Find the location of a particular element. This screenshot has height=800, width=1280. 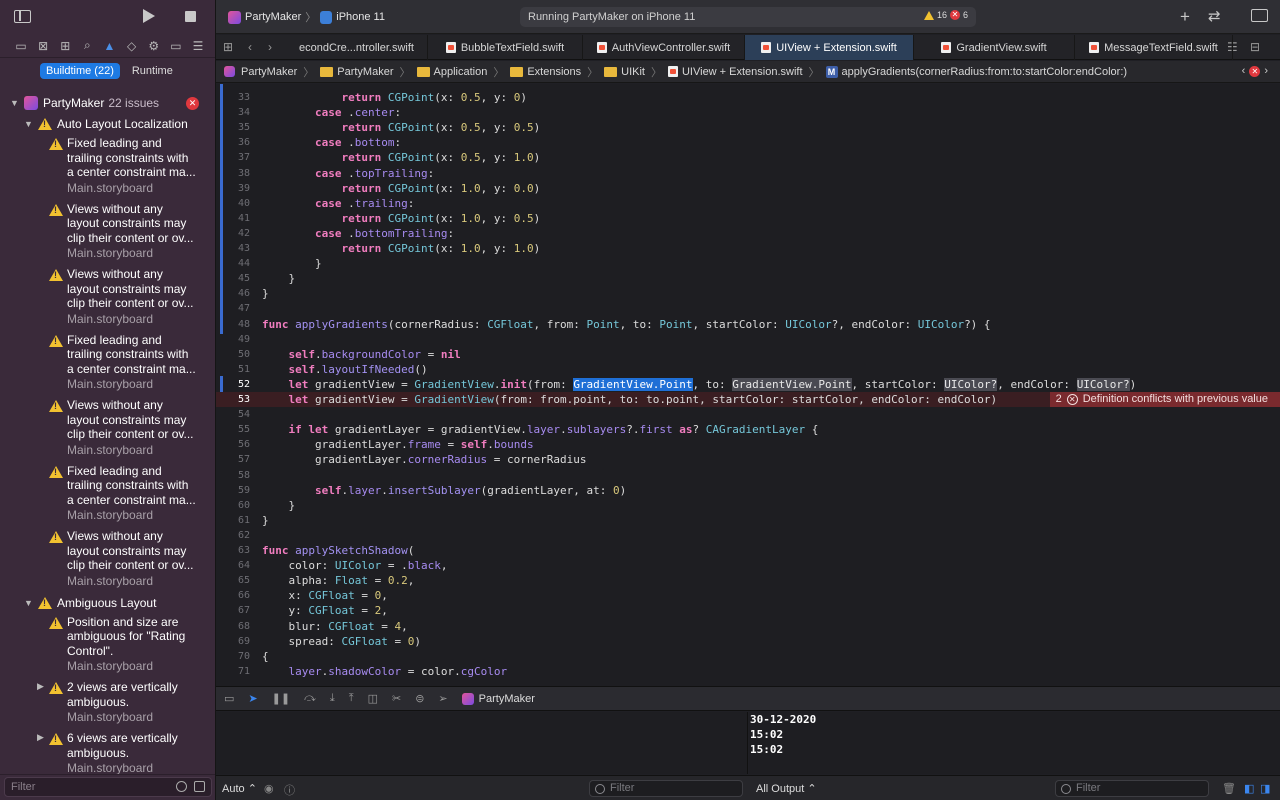

debug-icon: ⚙ is located at coordinates (154, 46).